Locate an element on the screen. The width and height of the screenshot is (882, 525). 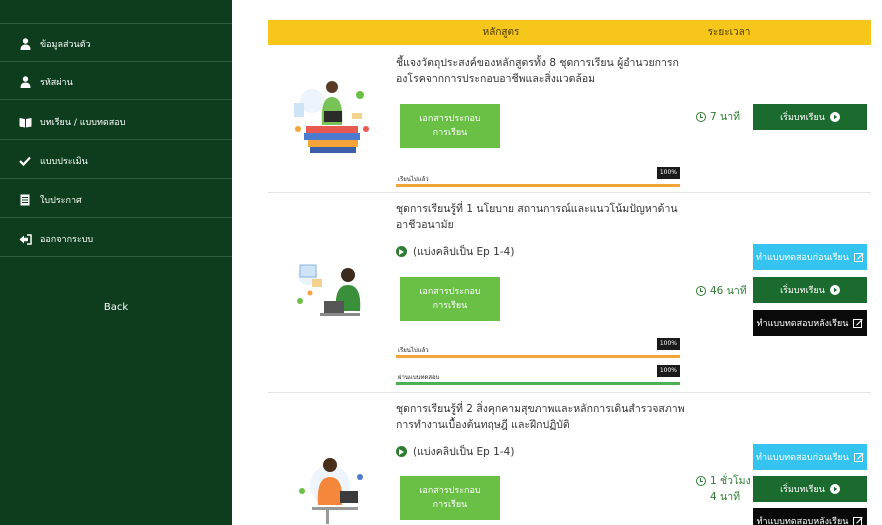
book-icon is located at coordinates (25, 122).